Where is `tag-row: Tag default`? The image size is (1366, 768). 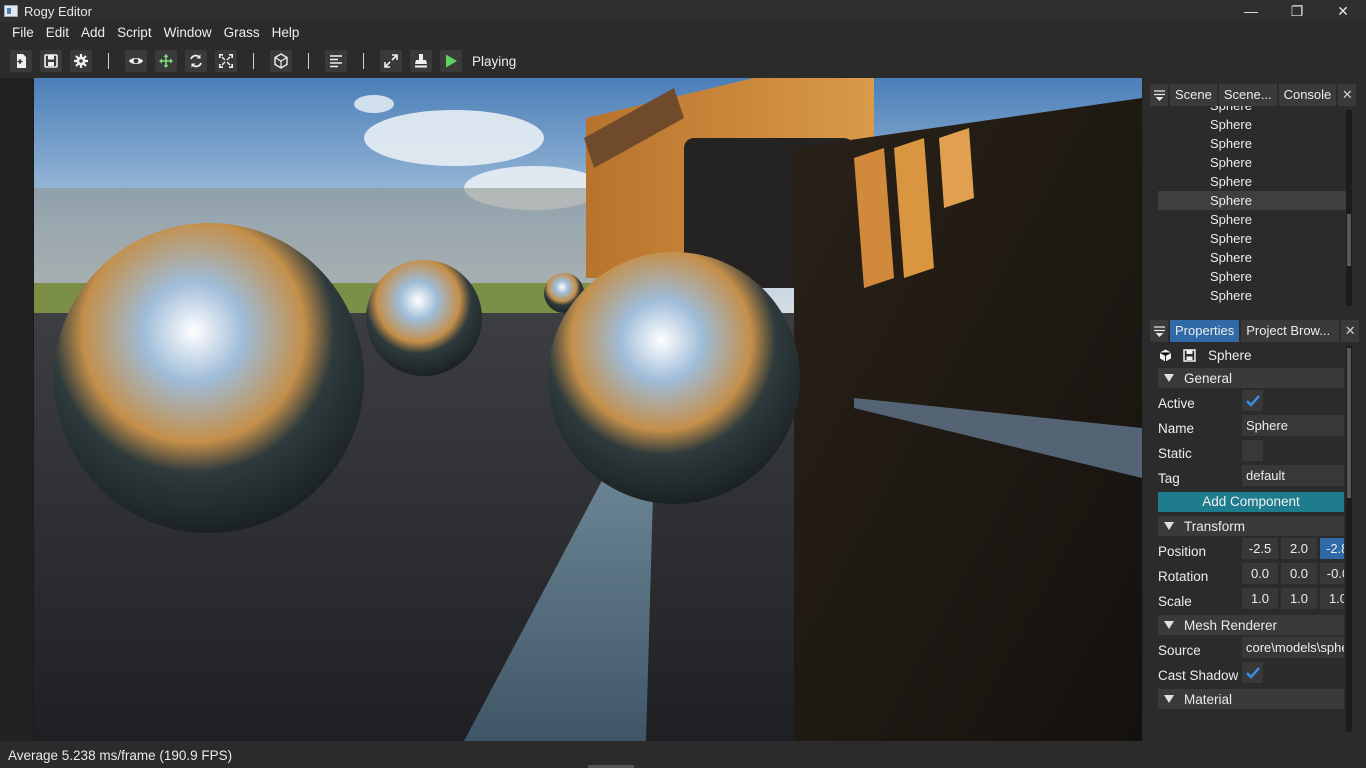
tag-row: Tag default is located at coordinates (1247, 475).